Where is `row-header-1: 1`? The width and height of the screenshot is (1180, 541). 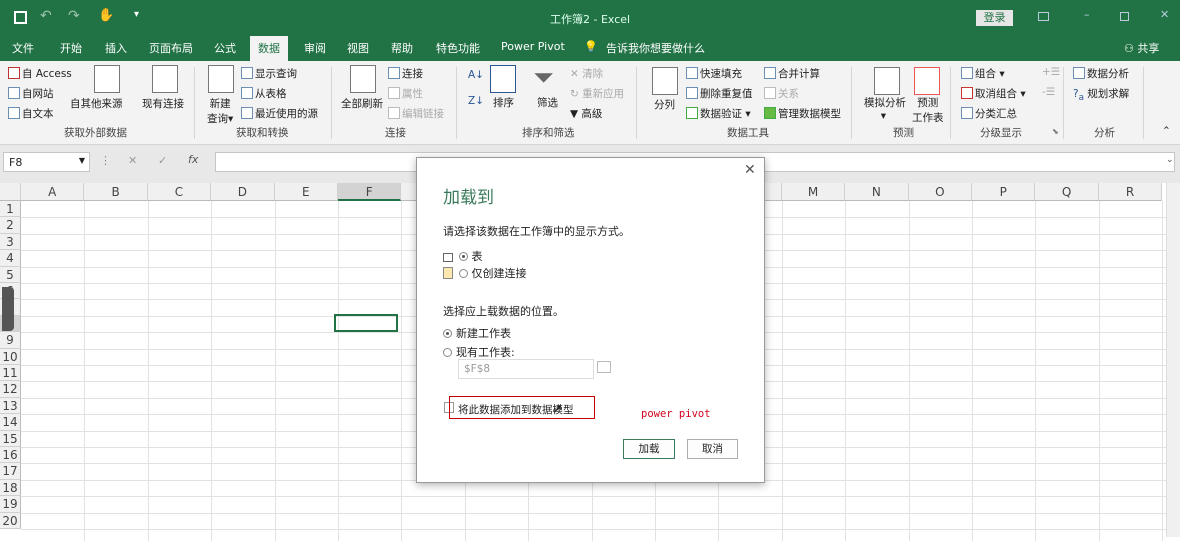 row-header-1: 1 is located at coordinates (10, 209).